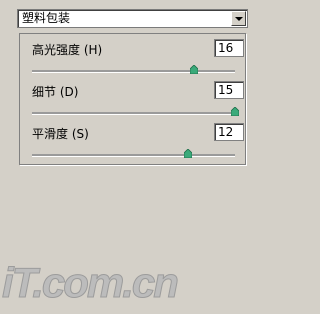  What do you see at coordinates (133, 69) in the screenshot?
I see `highlight-strength-slider` at bounding box center [133, 69].